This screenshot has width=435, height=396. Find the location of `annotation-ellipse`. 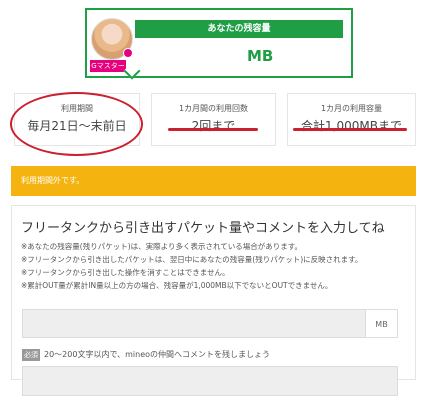

annotation-ellipse is located at coordinates (76, 124).